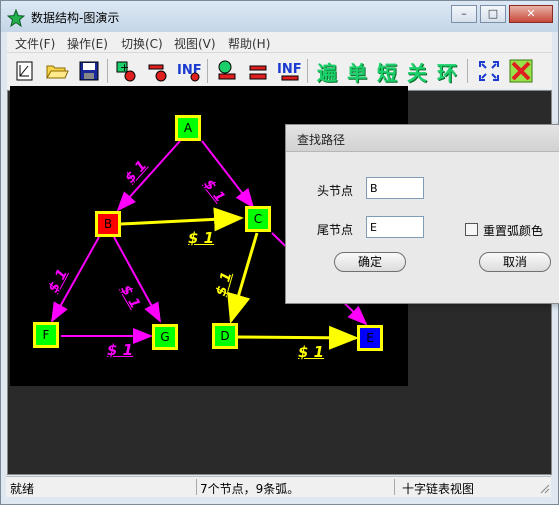 This screenshot has width=559, height=505. I want to click on delete-node-icon, so click(157, 73).